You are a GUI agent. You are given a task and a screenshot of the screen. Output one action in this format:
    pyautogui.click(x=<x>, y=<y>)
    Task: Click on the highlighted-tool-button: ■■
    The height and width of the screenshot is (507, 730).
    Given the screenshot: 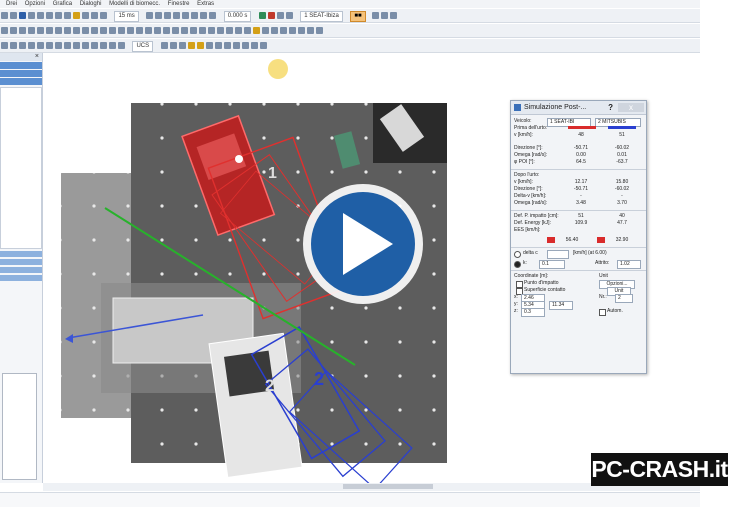 What is the action you would take?
    pyautogui.click(x=358, y=16)
    